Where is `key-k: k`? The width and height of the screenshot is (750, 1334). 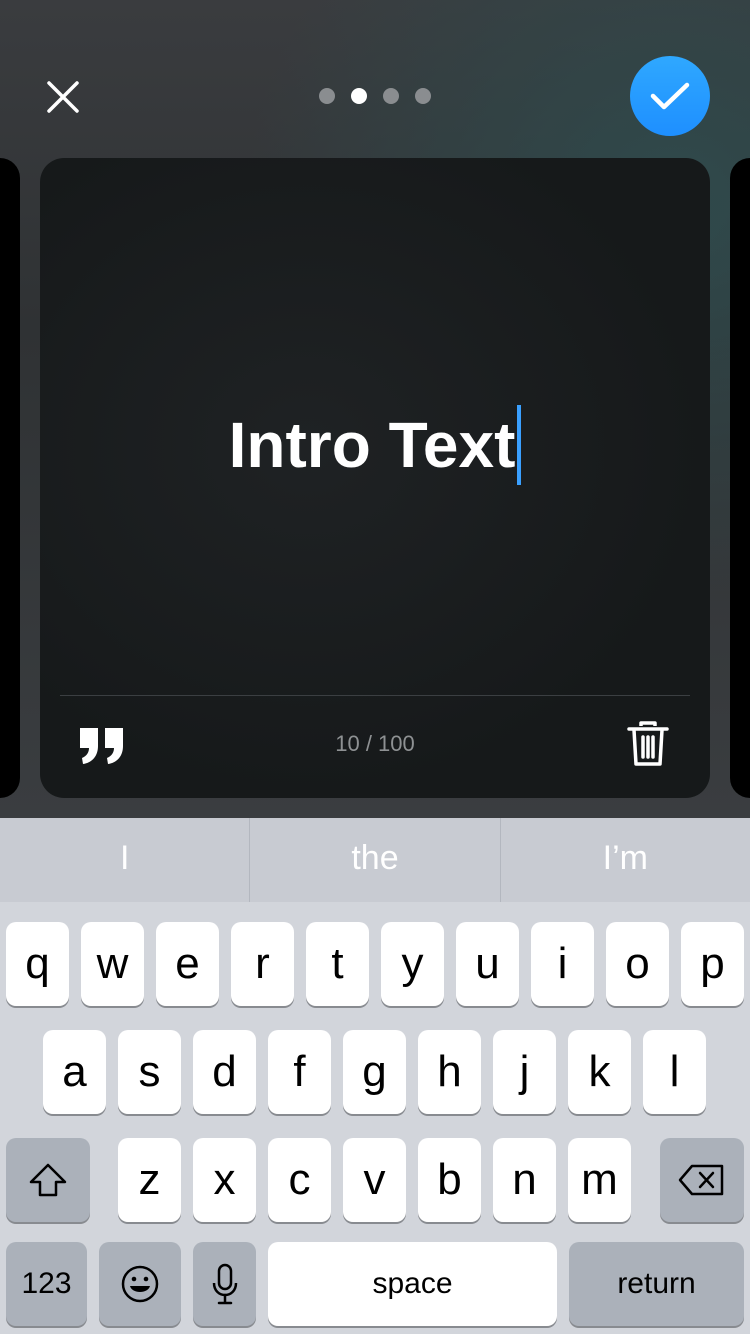
key-k: k is located at coordinates (599, 1072).